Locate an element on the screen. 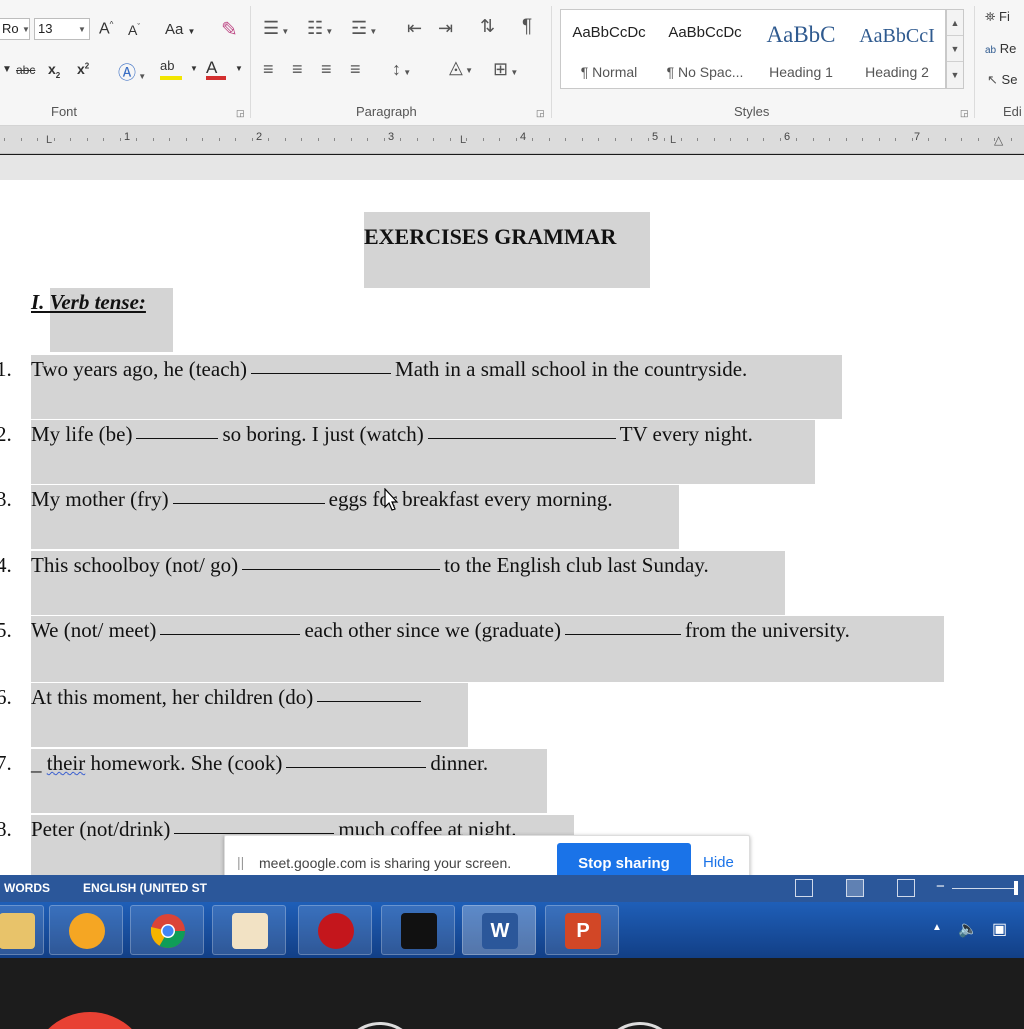 Image resolution: width=1024 pixels, height=1029 pixels. sort-icon: ⇅ is located at coordinates (487, 26).